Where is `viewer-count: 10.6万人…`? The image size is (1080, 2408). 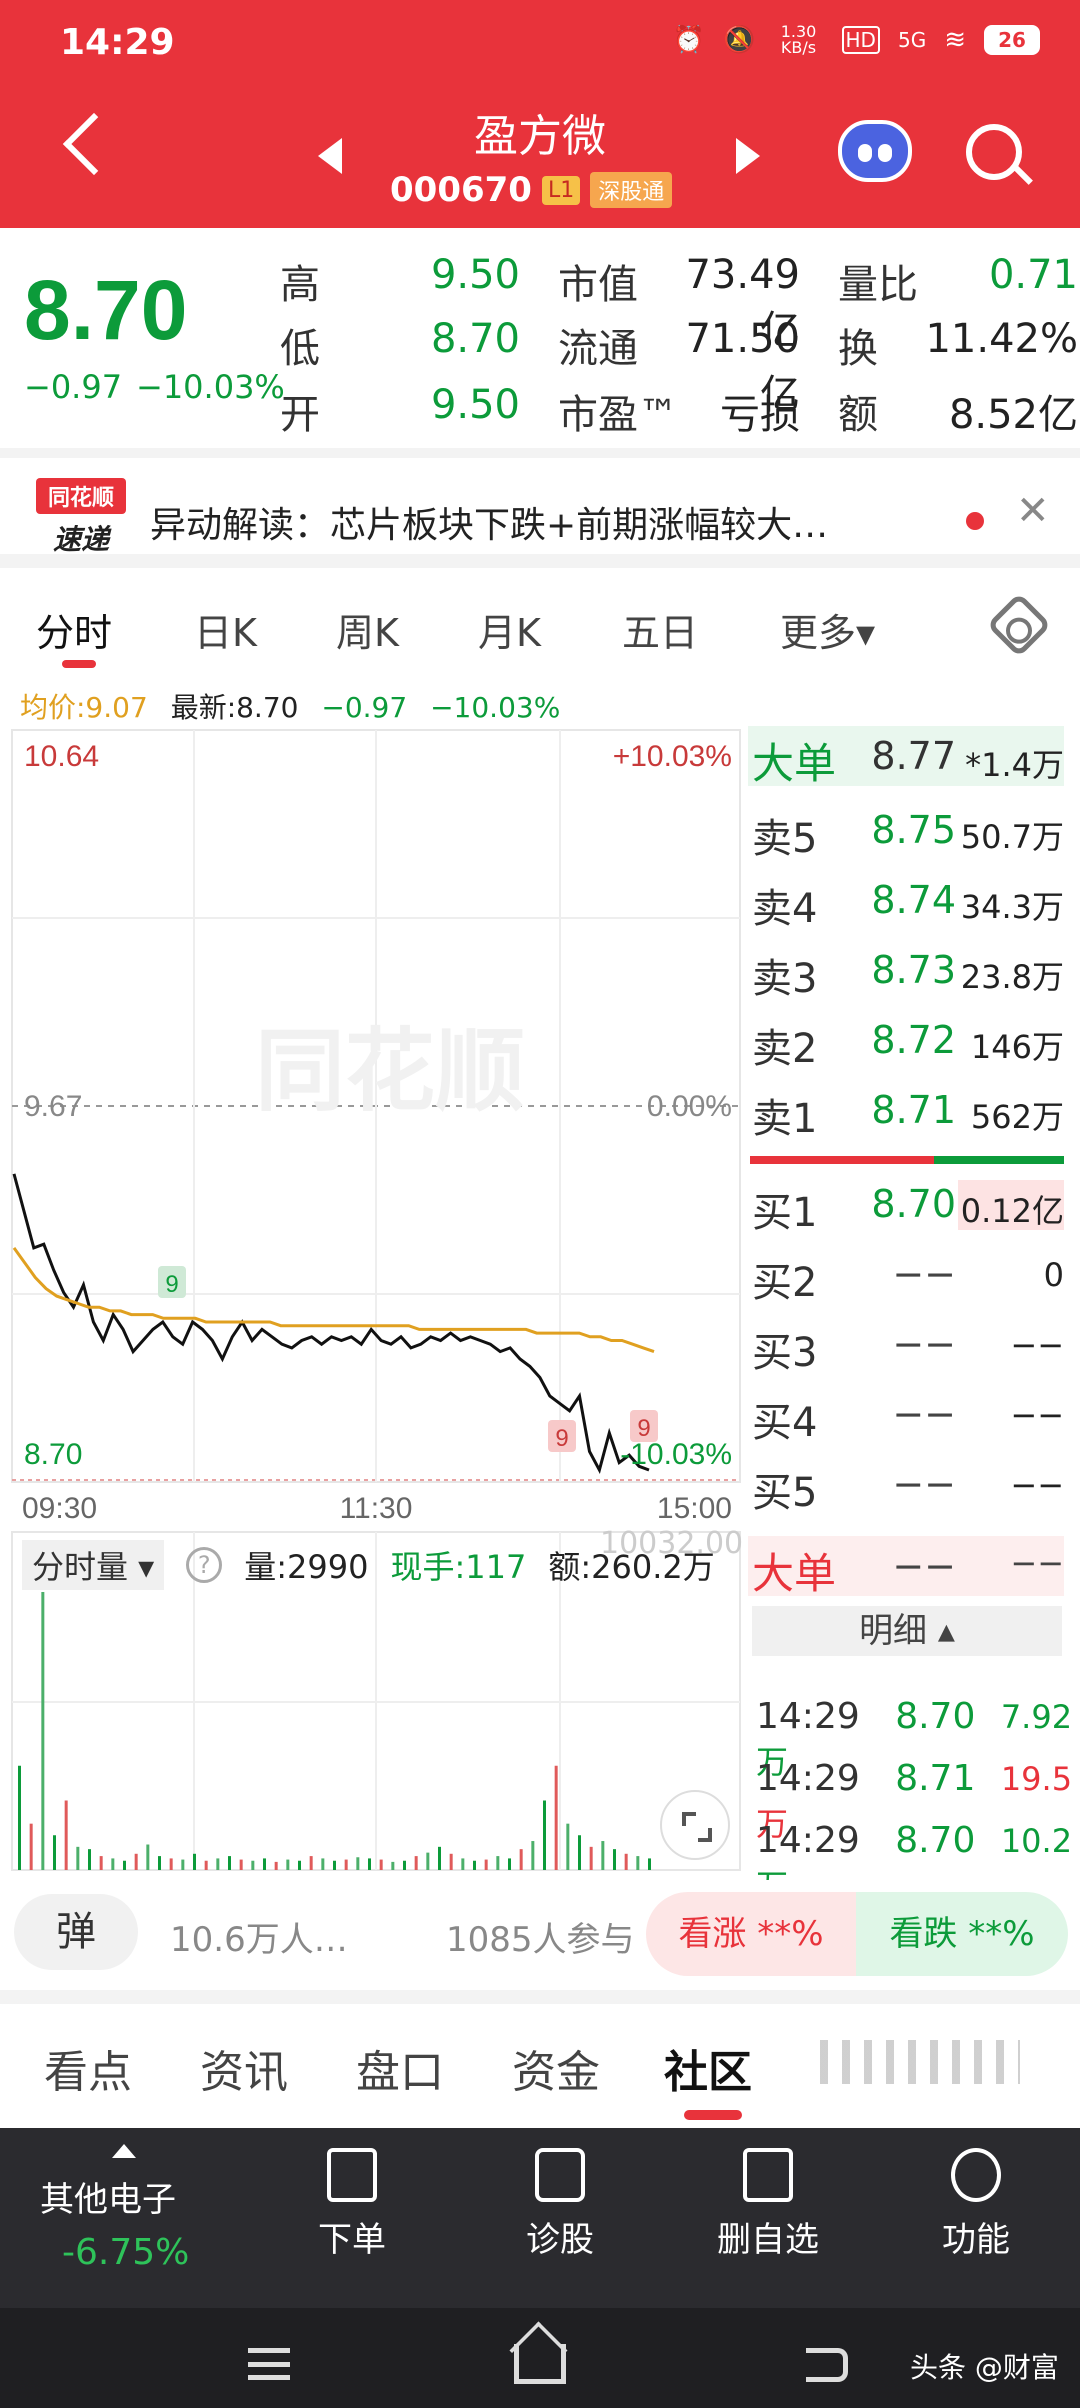
viewer-count: 10.6万人… is located at coordinates (259, 1940).